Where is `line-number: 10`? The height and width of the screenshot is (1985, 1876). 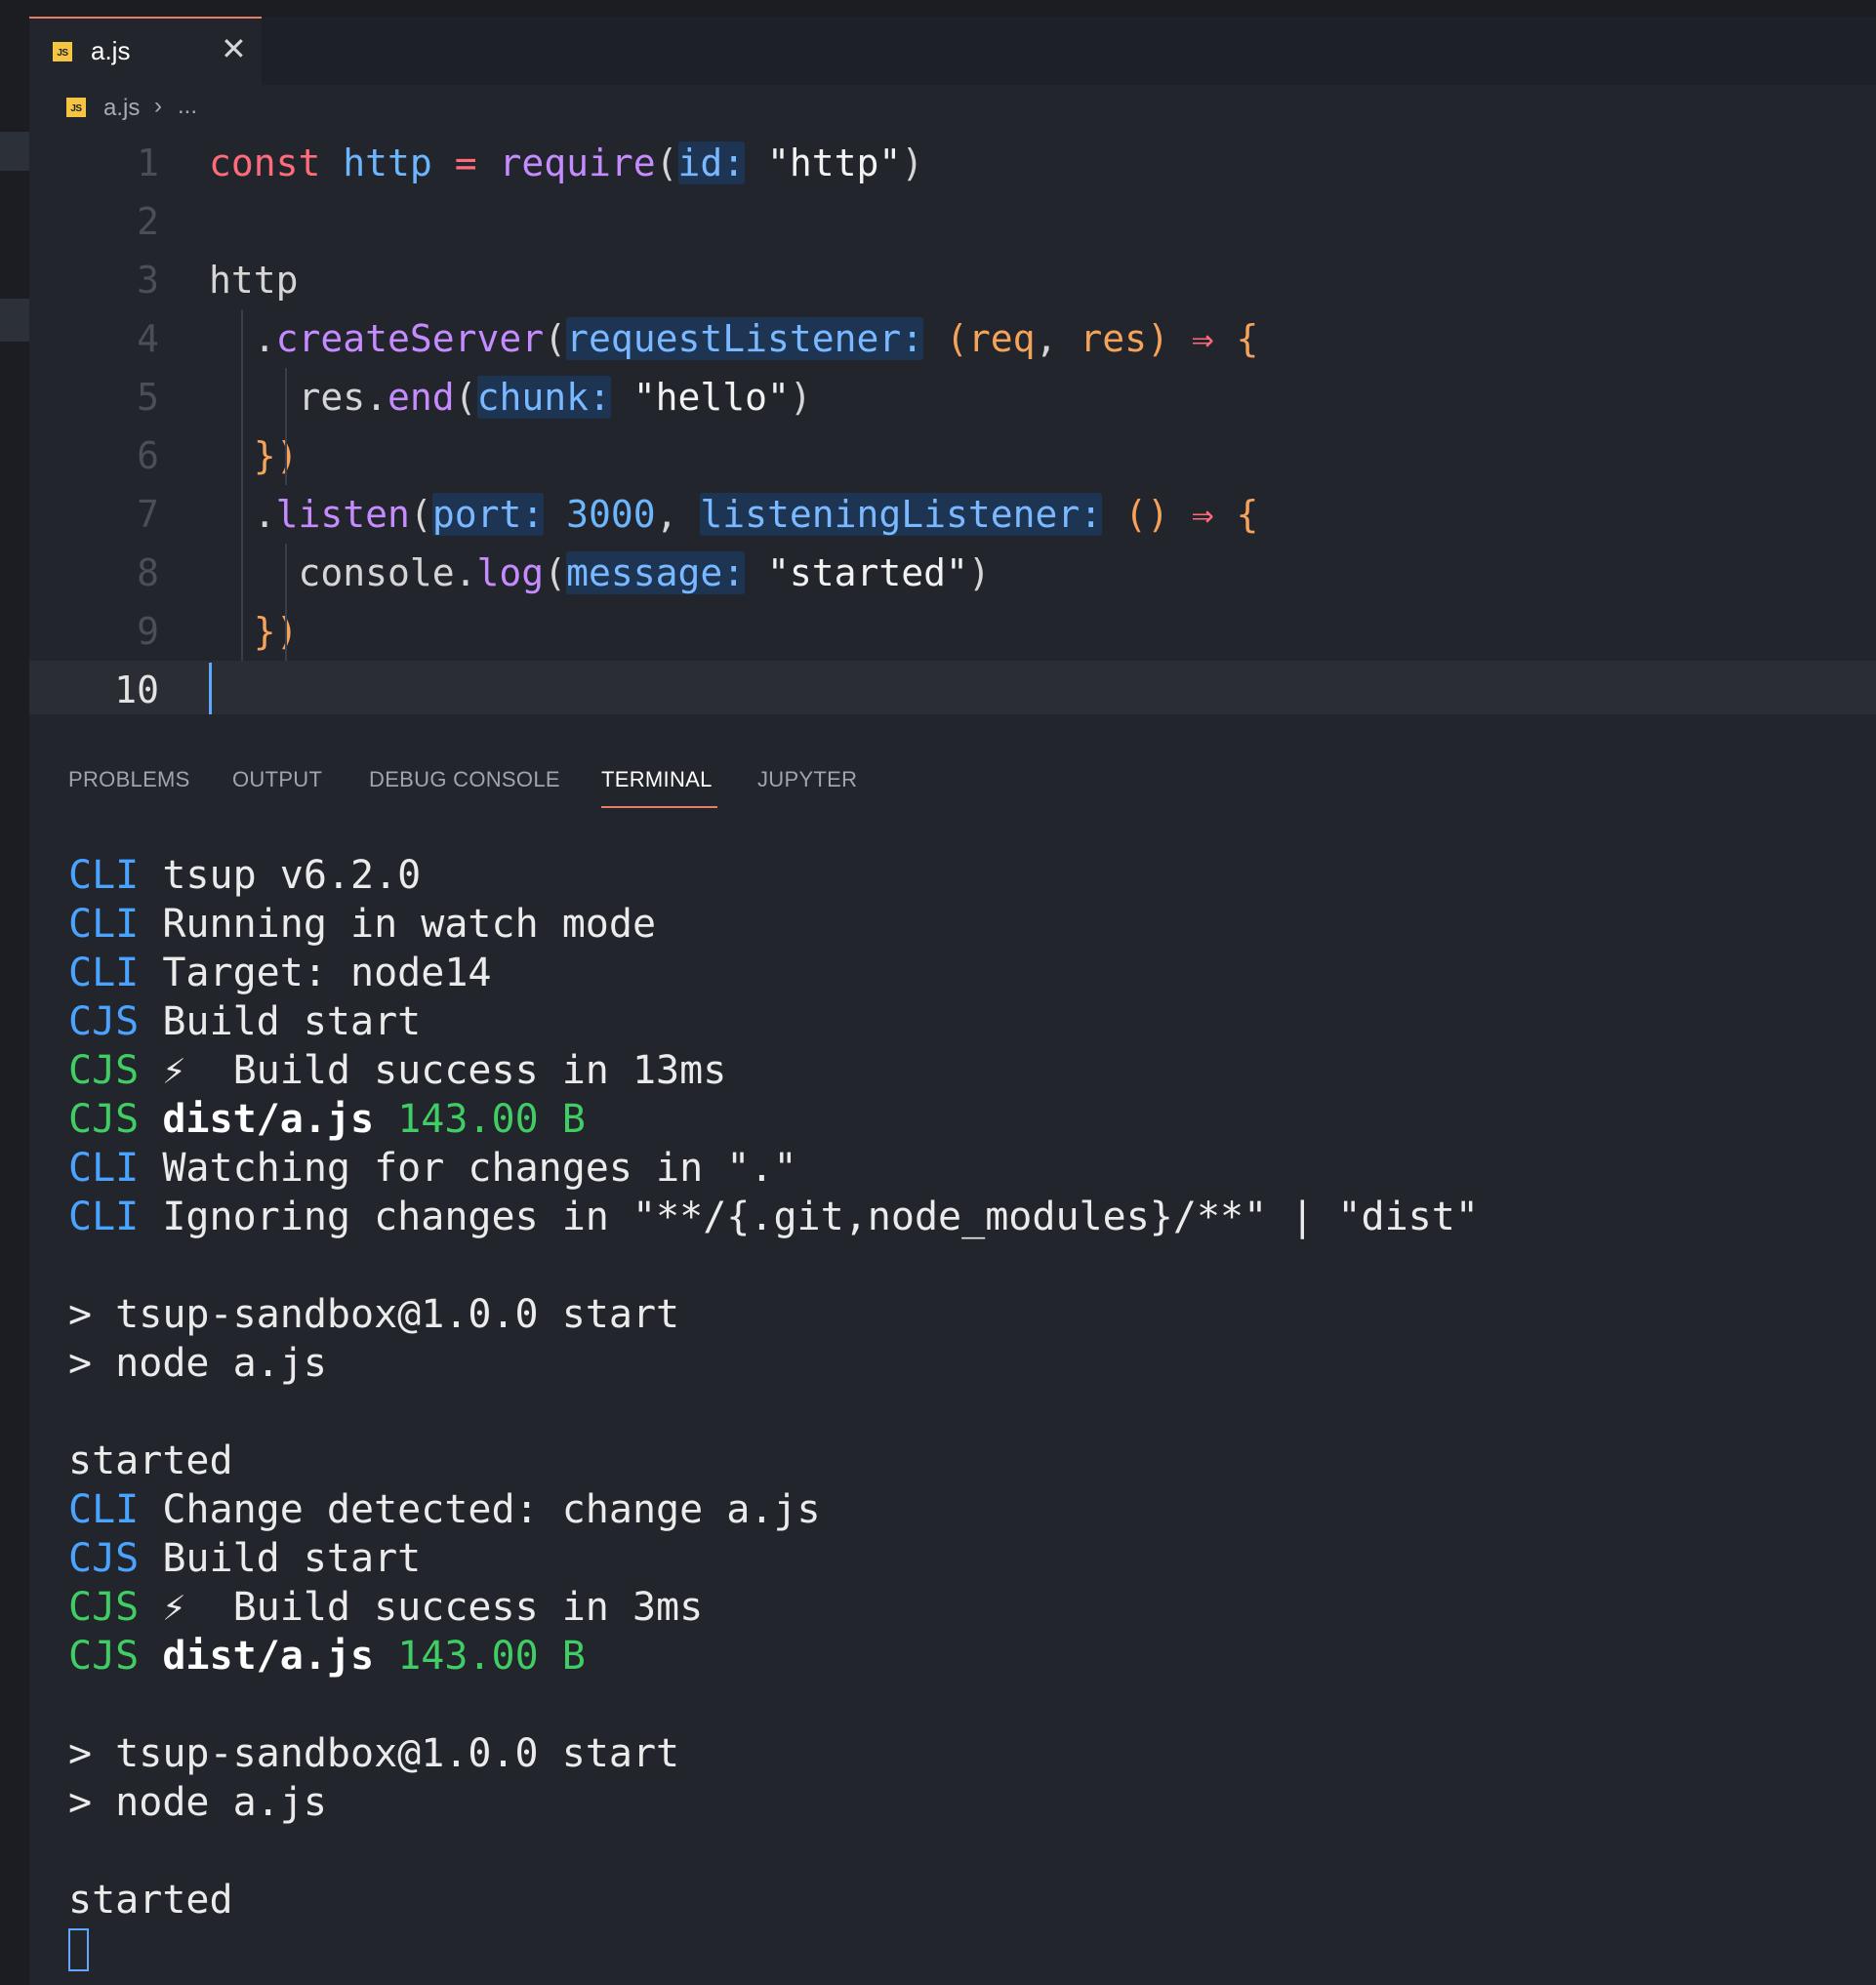
line-number: 10 is located at coordinates (136, 689).